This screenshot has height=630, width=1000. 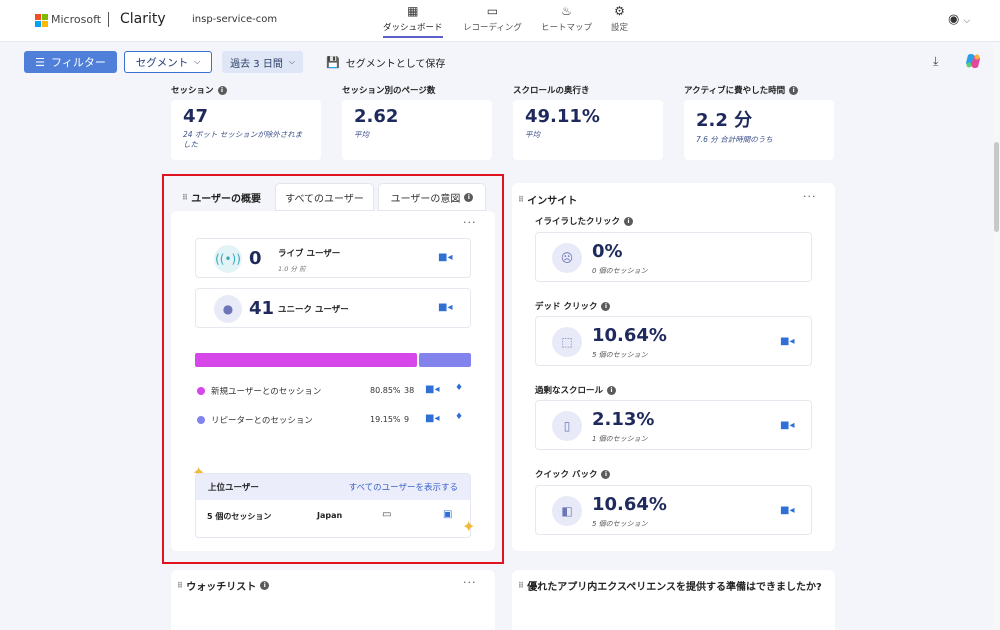 I want to click on metric-active-time: アクティブに費やした時間 i 2.2 分 7.6 分 合計時間のうち, so click(x=759, y=124).